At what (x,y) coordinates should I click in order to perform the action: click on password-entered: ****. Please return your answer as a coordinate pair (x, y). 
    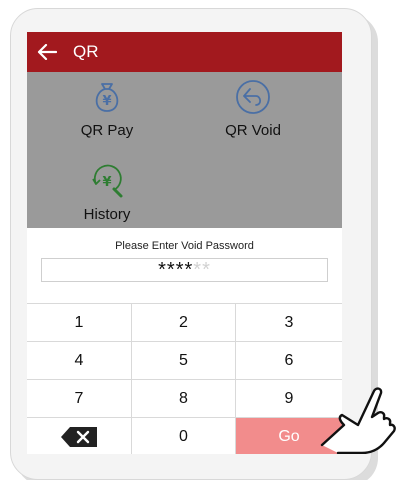
    Looking at the image, I should click on (176, 270).